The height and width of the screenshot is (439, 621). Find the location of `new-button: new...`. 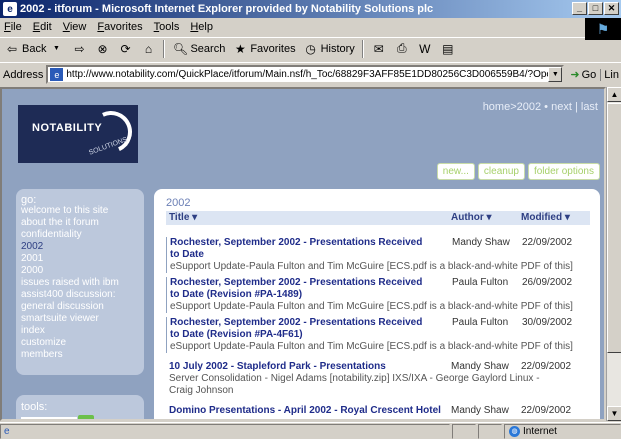

new-button: new... is located at coordinates (455, 171).